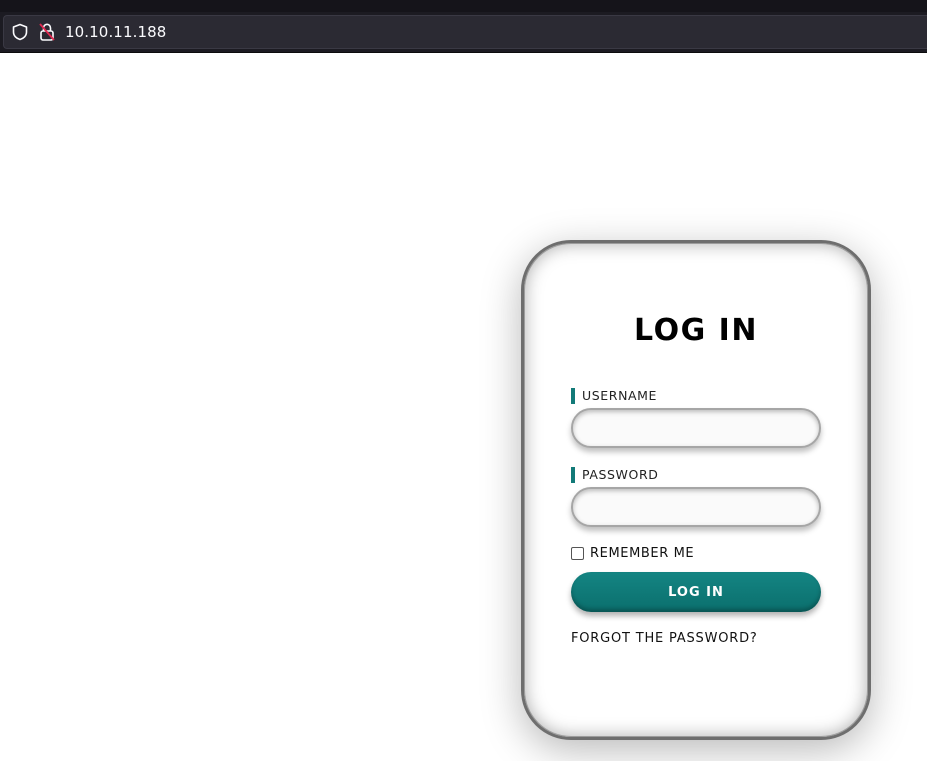 This screenshot has height=761, width=927. What do you see at coordinates (465, 32) in the screenshot?
I see `address-bar: 10.10.11.188` at bounding box center [465, 32].